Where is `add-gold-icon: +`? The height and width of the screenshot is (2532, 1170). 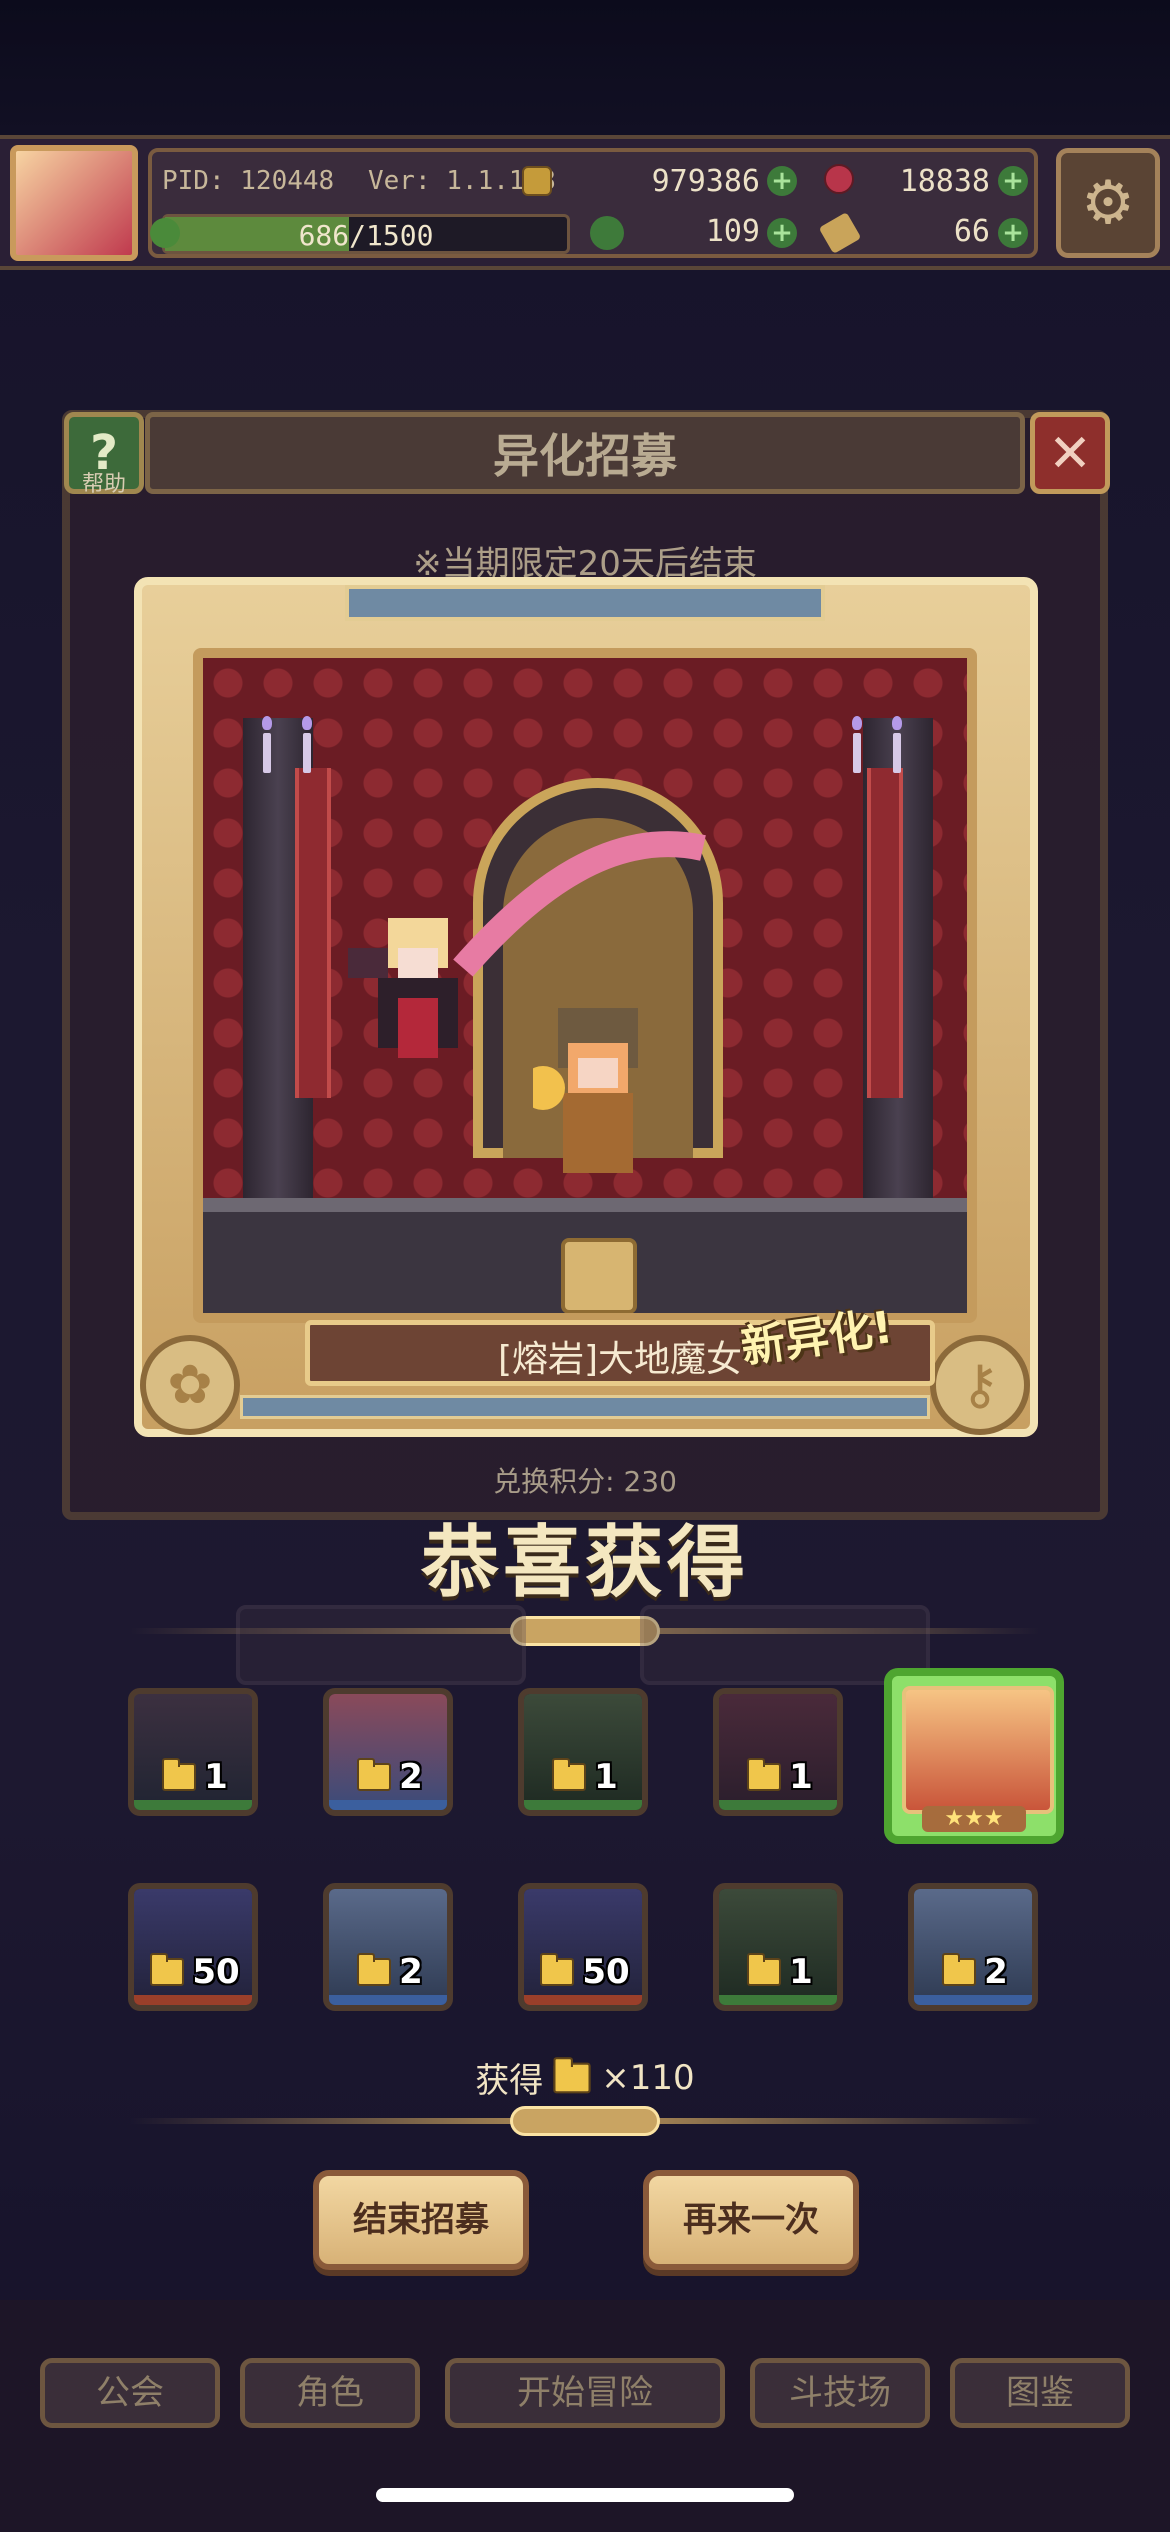
add-gold-icon: + is located at coordinates (782, 181).